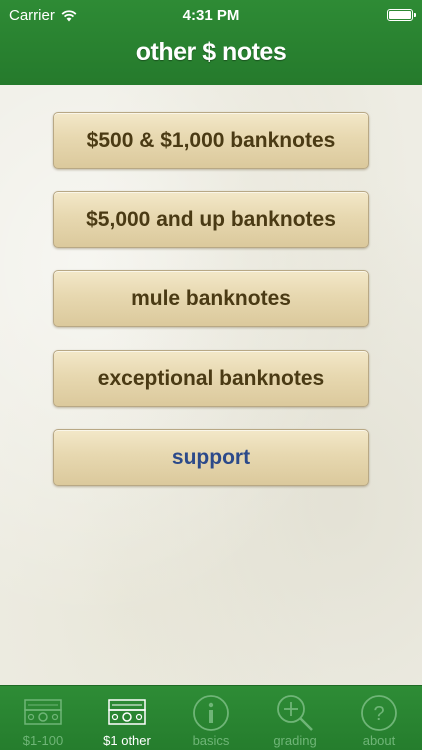  Describe the element at coordinates (401, 15) in the screenshot. I see `battery-icon` at that location.